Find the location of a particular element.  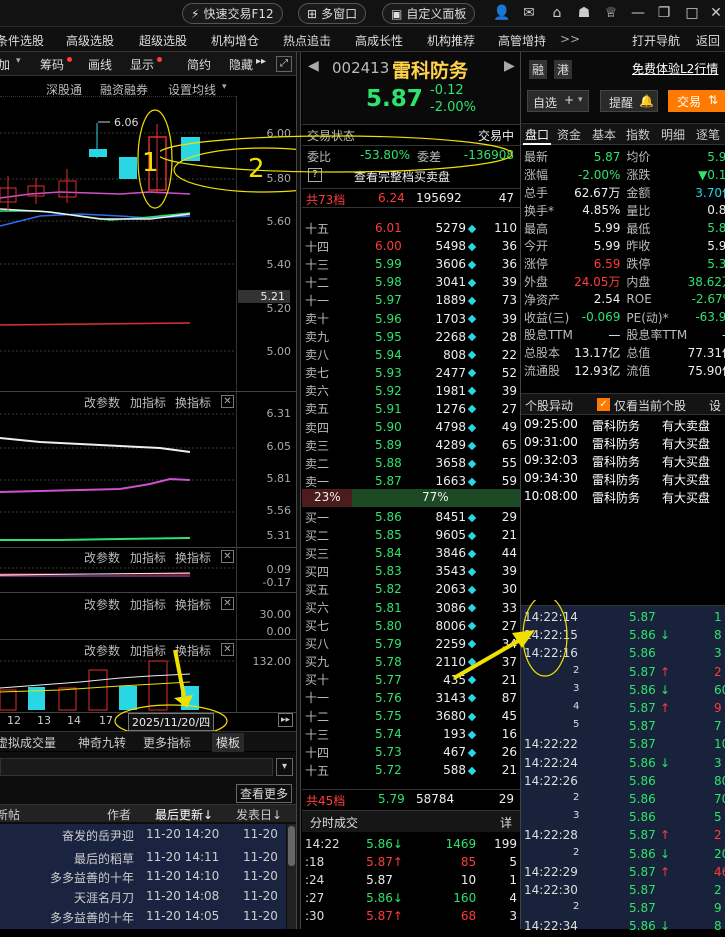

menu-item: 返回 is located at coordinates (708, 40).